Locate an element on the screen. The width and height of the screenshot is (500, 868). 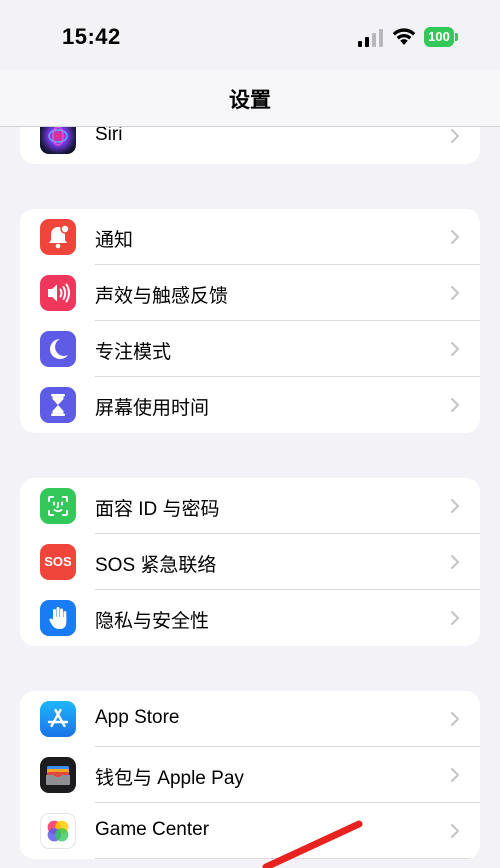
settings-row-label: SOS 紧急联络 is located at coordinates (156, 565).